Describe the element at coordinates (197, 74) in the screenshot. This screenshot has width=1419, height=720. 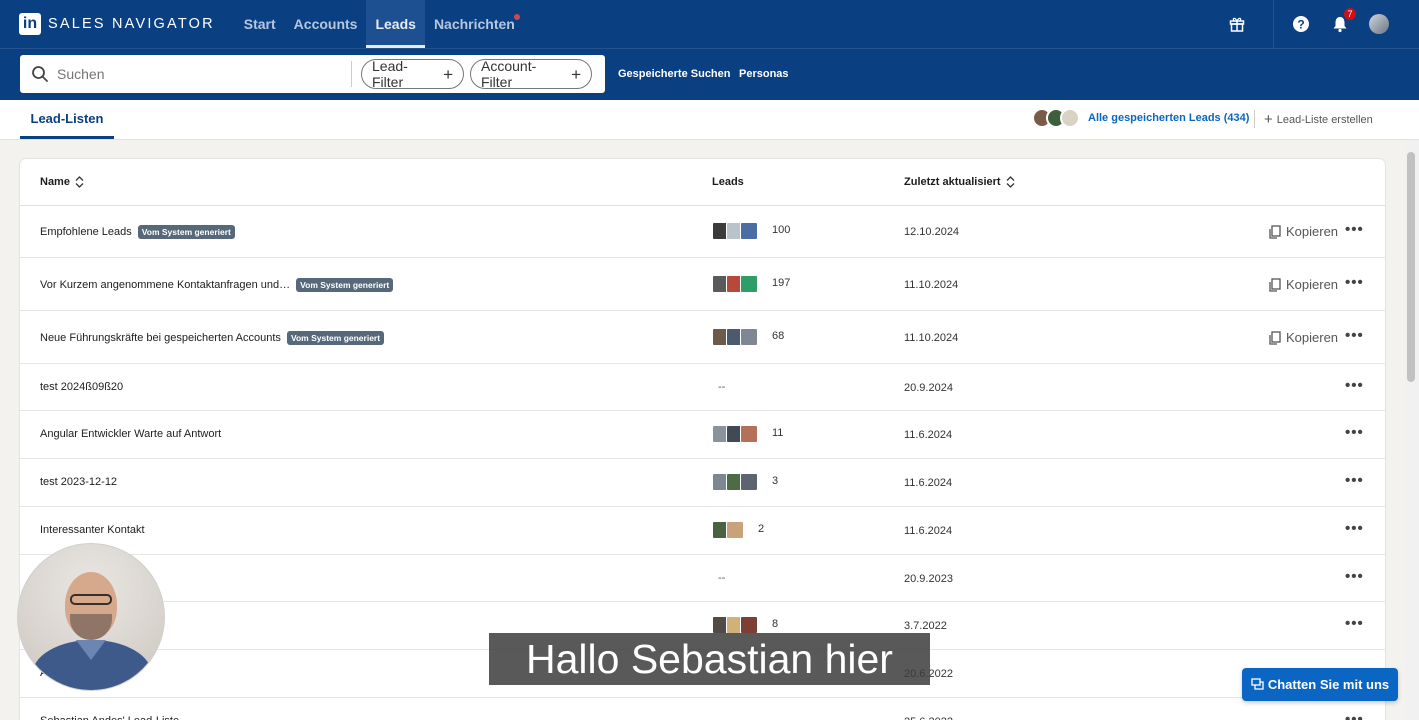
I see `search-input` at that location.